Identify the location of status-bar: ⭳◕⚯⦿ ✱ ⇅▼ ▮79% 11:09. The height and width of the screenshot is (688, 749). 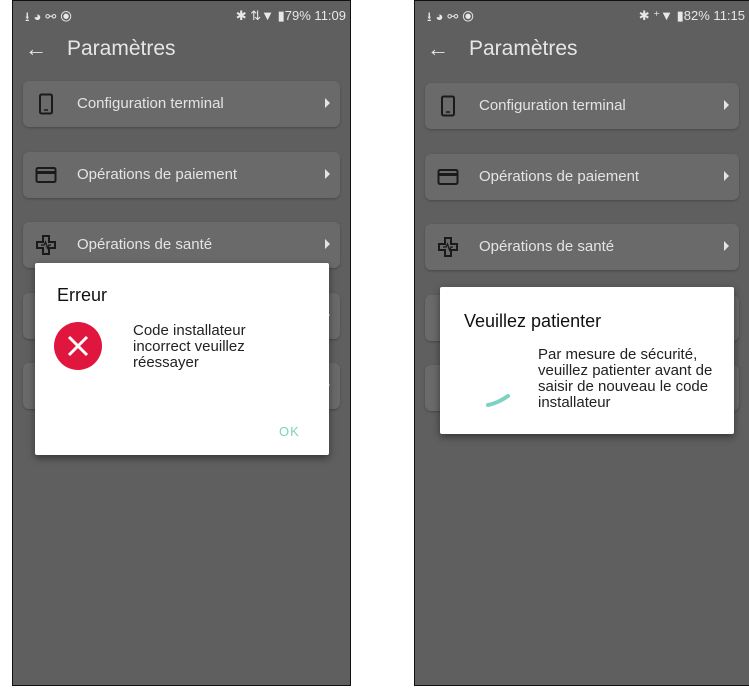
(181, 15).